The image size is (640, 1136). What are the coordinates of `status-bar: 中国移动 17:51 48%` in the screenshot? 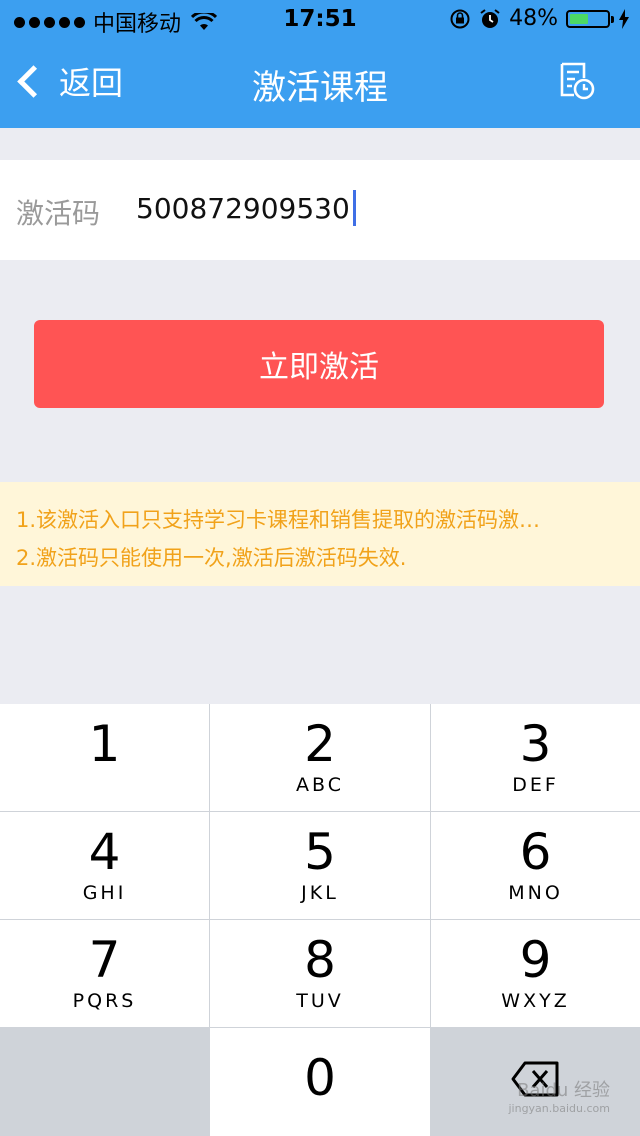 It's located at (320, 20).